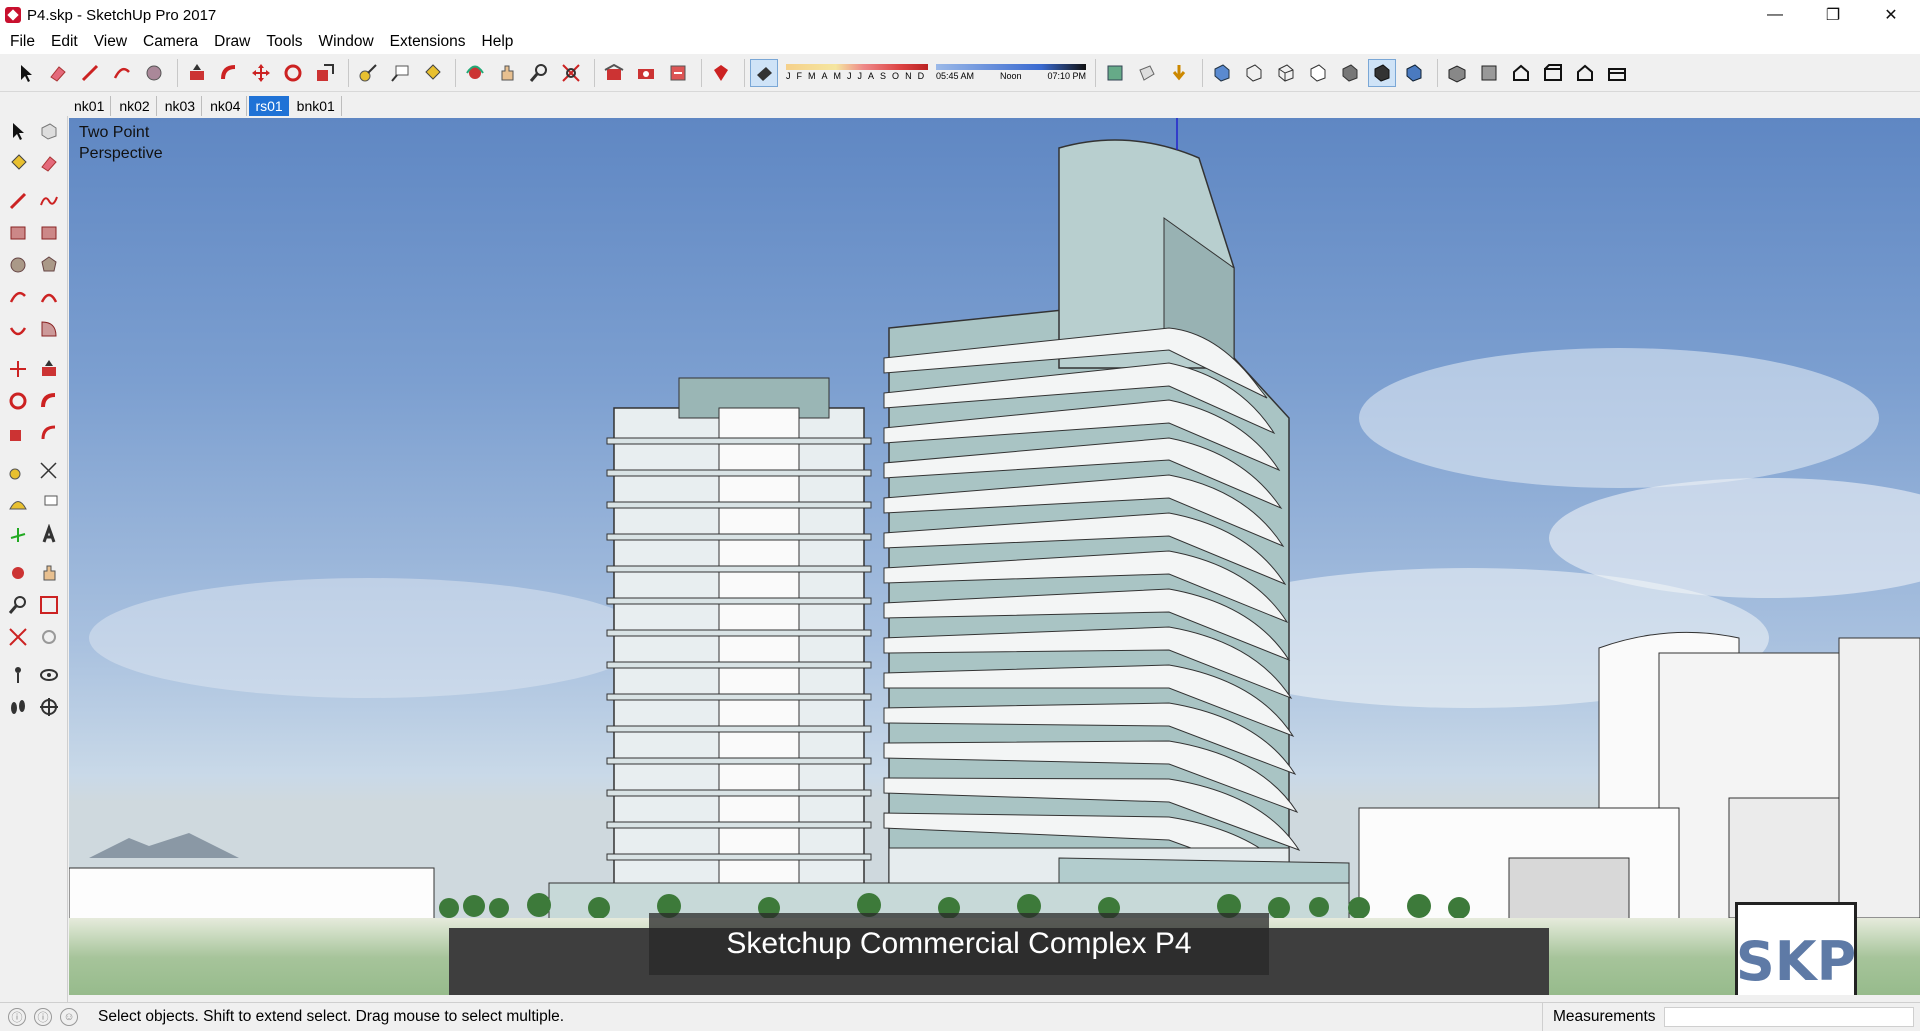 The width and height of the screenshot is (1920, 1031). Describe the element at coordinates (170, 42) in the screenshot. I see `menu-camera: Camera` at that location.